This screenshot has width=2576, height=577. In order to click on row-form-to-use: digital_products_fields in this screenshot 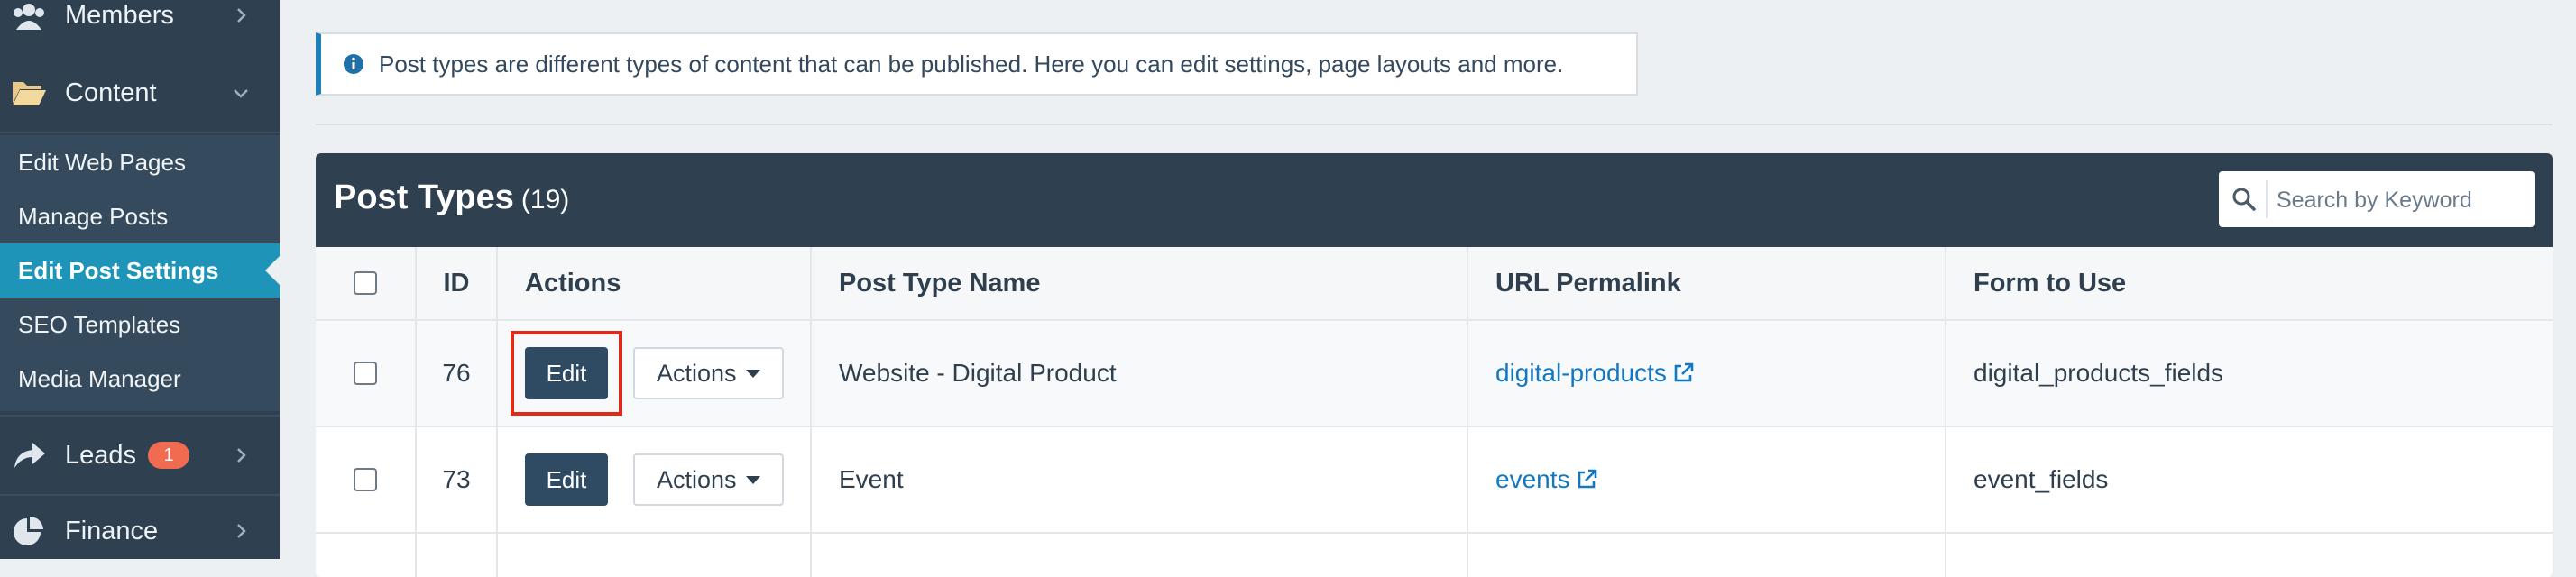, I will do `click(2098, 373)`.